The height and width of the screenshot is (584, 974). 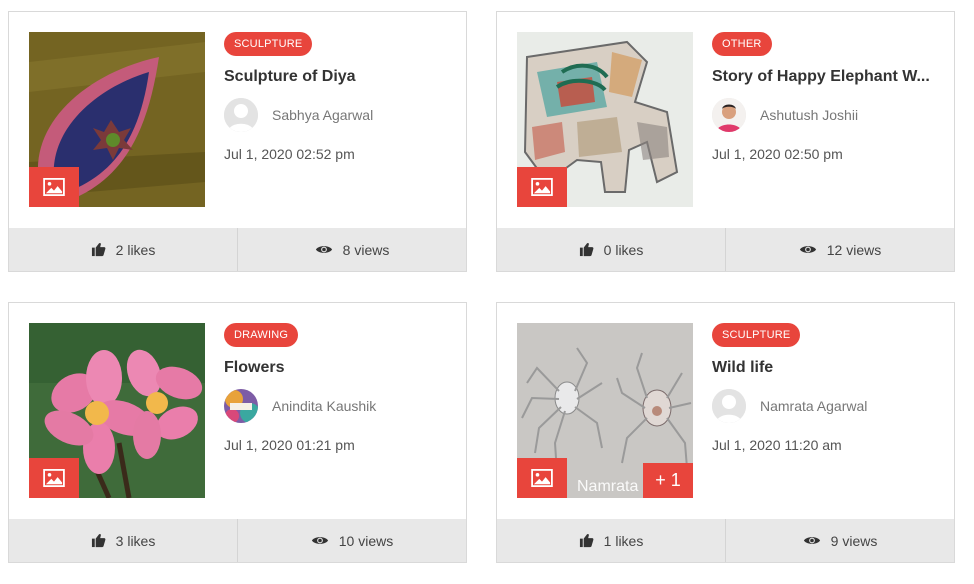 I want to click on author-info: Ashutush Joshii, so click(x=785, y=115).